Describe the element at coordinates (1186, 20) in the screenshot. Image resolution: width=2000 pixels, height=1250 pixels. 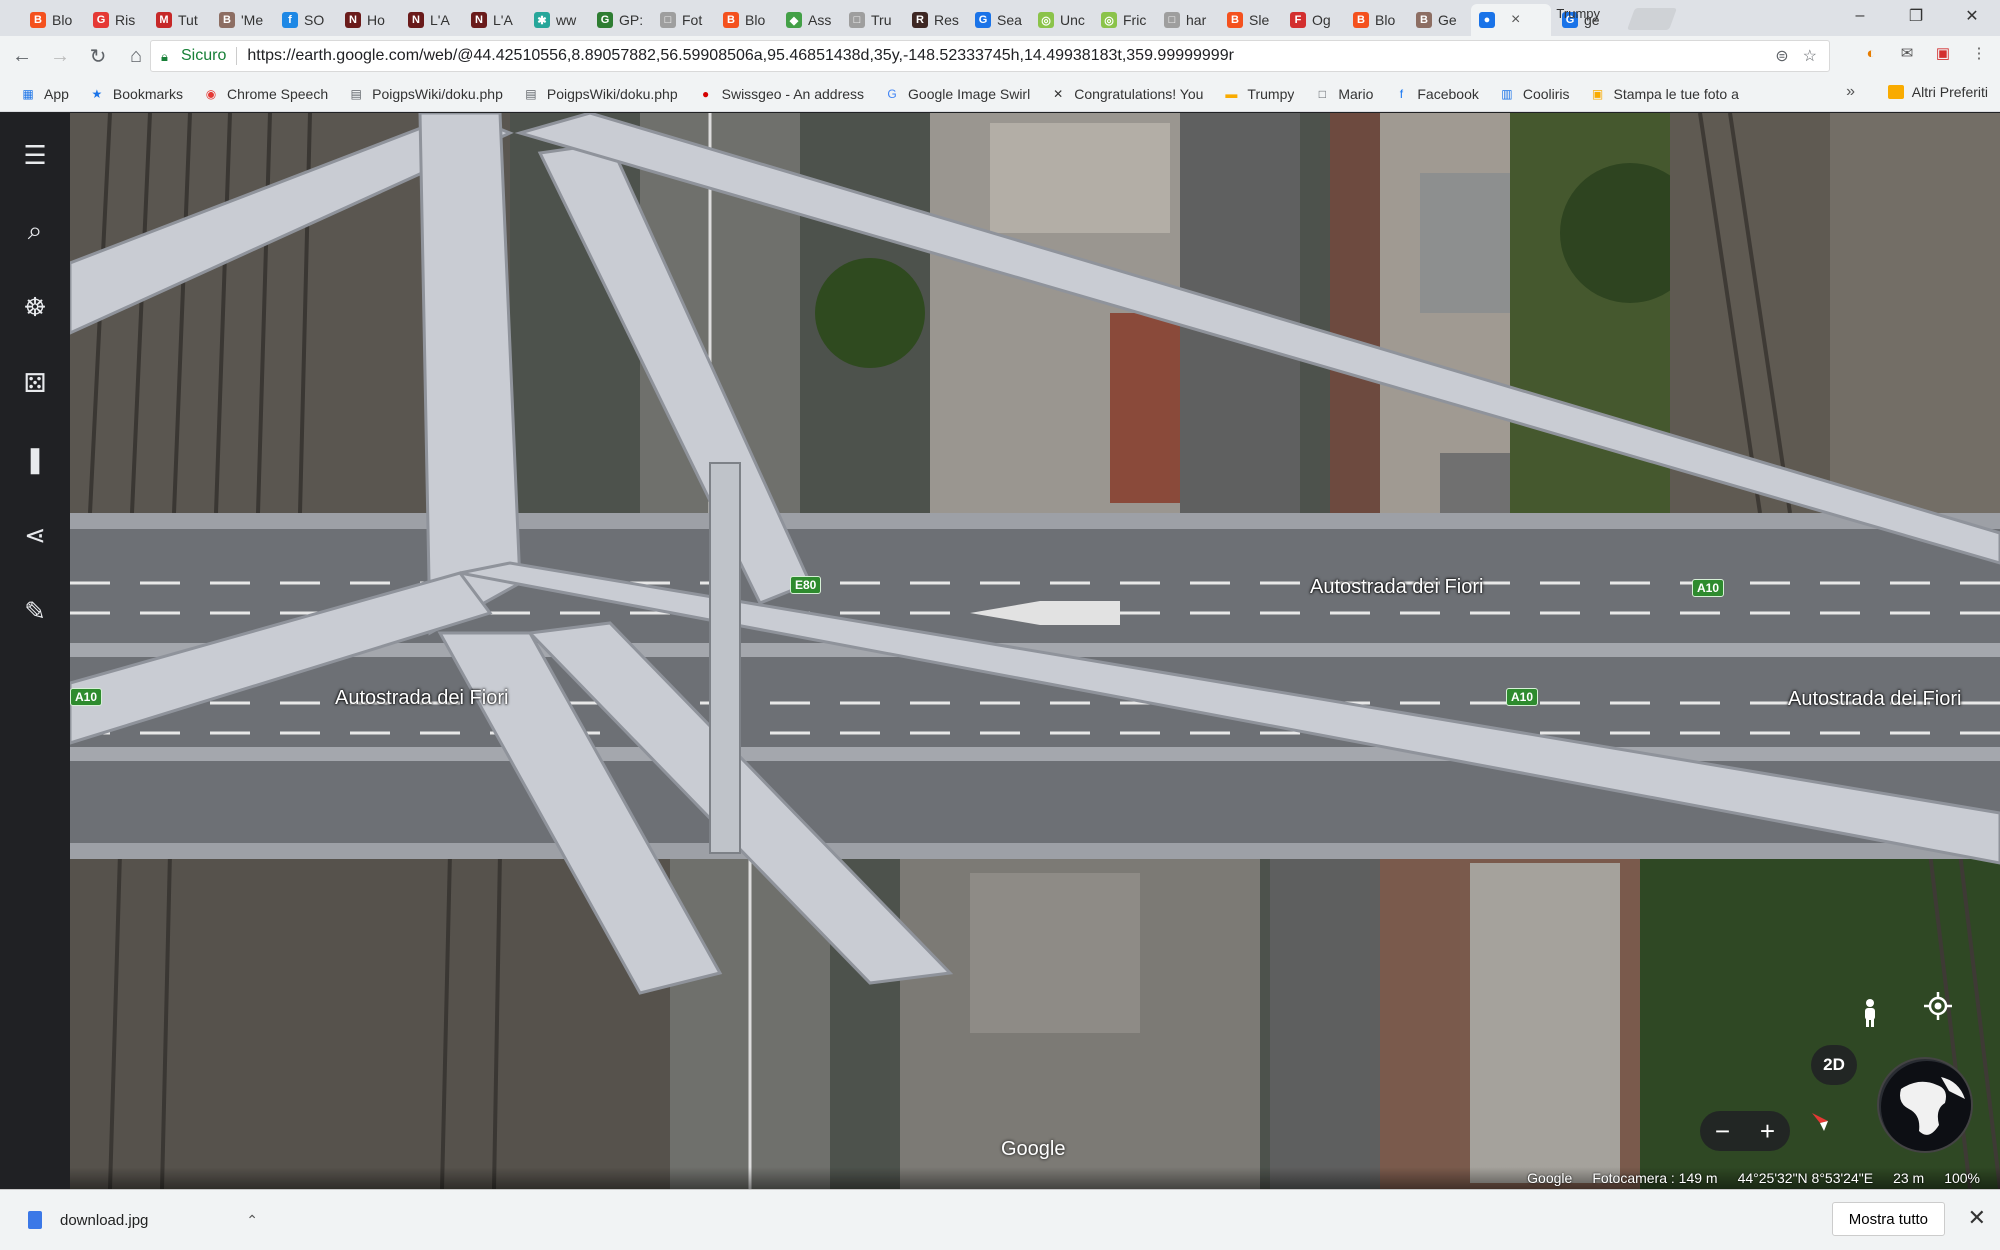
I see `tab: □ har` at that location.